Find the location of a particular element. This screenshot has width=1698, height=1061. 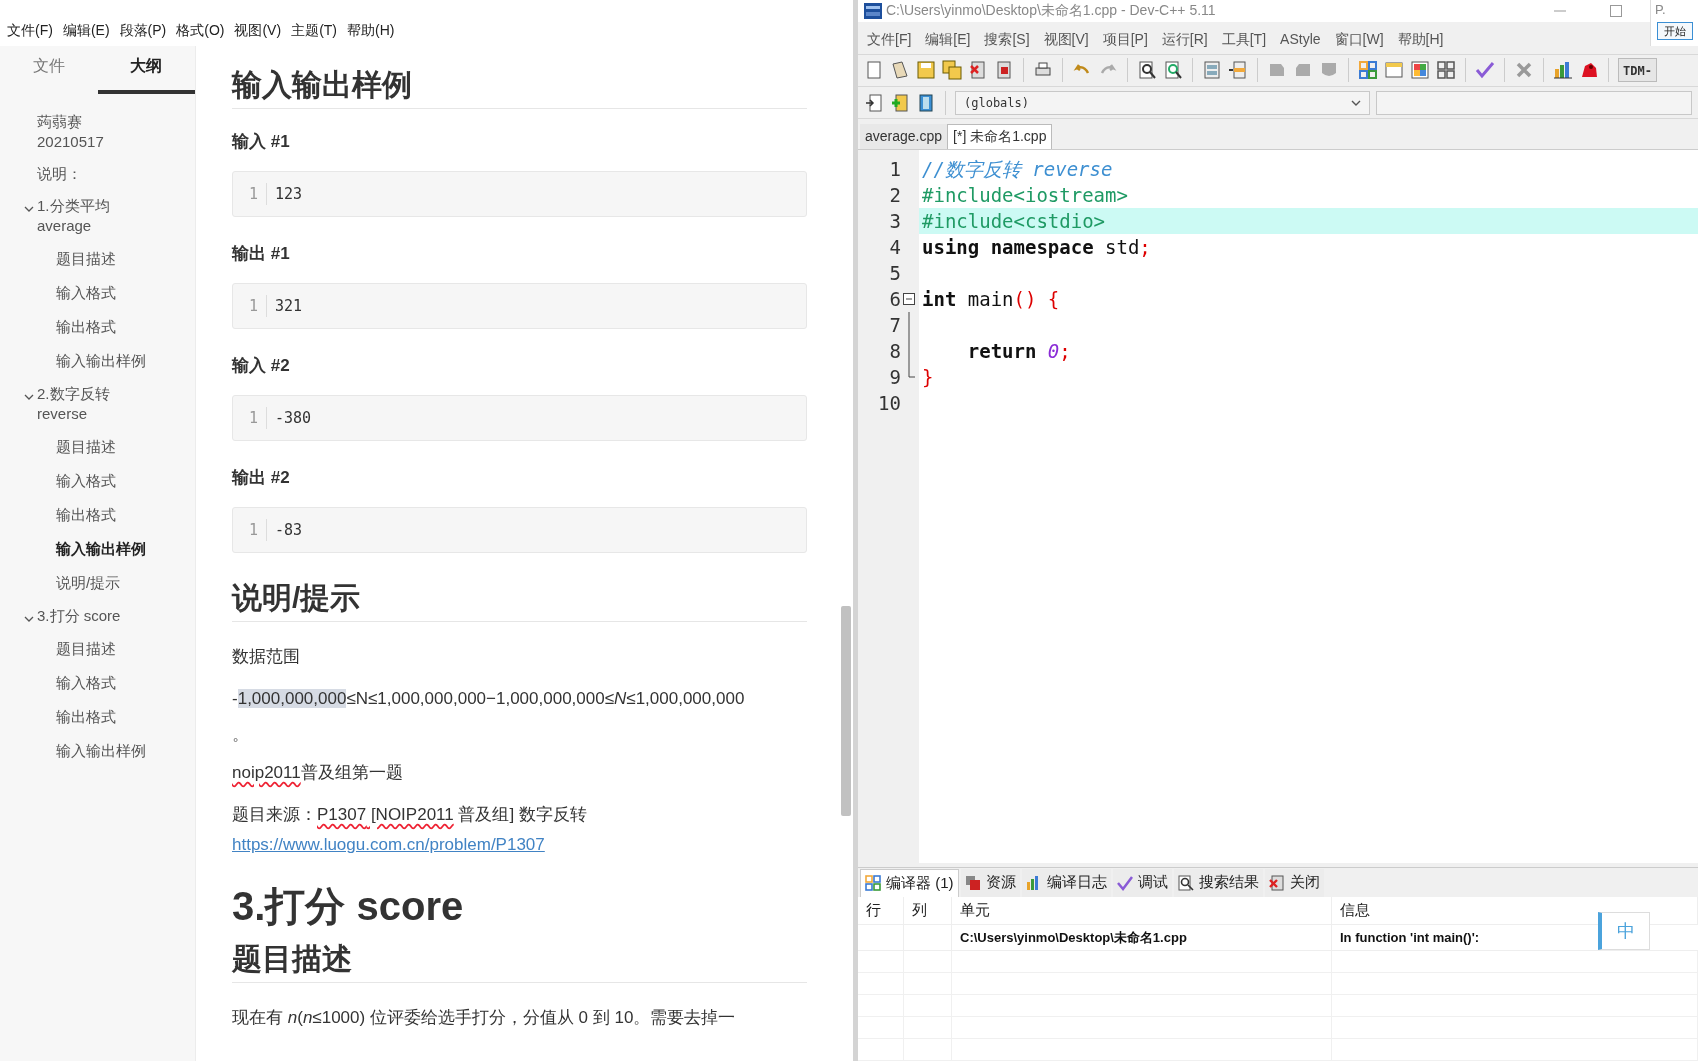

scope-dropdown: (globals) is located at coordinates (1162, 102).